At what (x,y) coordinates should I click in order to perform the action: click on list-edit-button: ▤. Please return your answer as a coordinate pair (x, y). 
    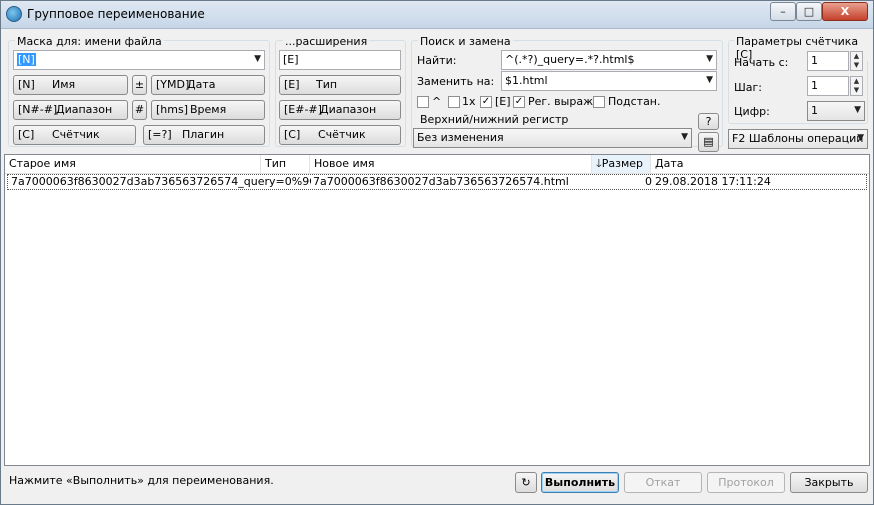
    Looking at the image, I should click on (708, 142).